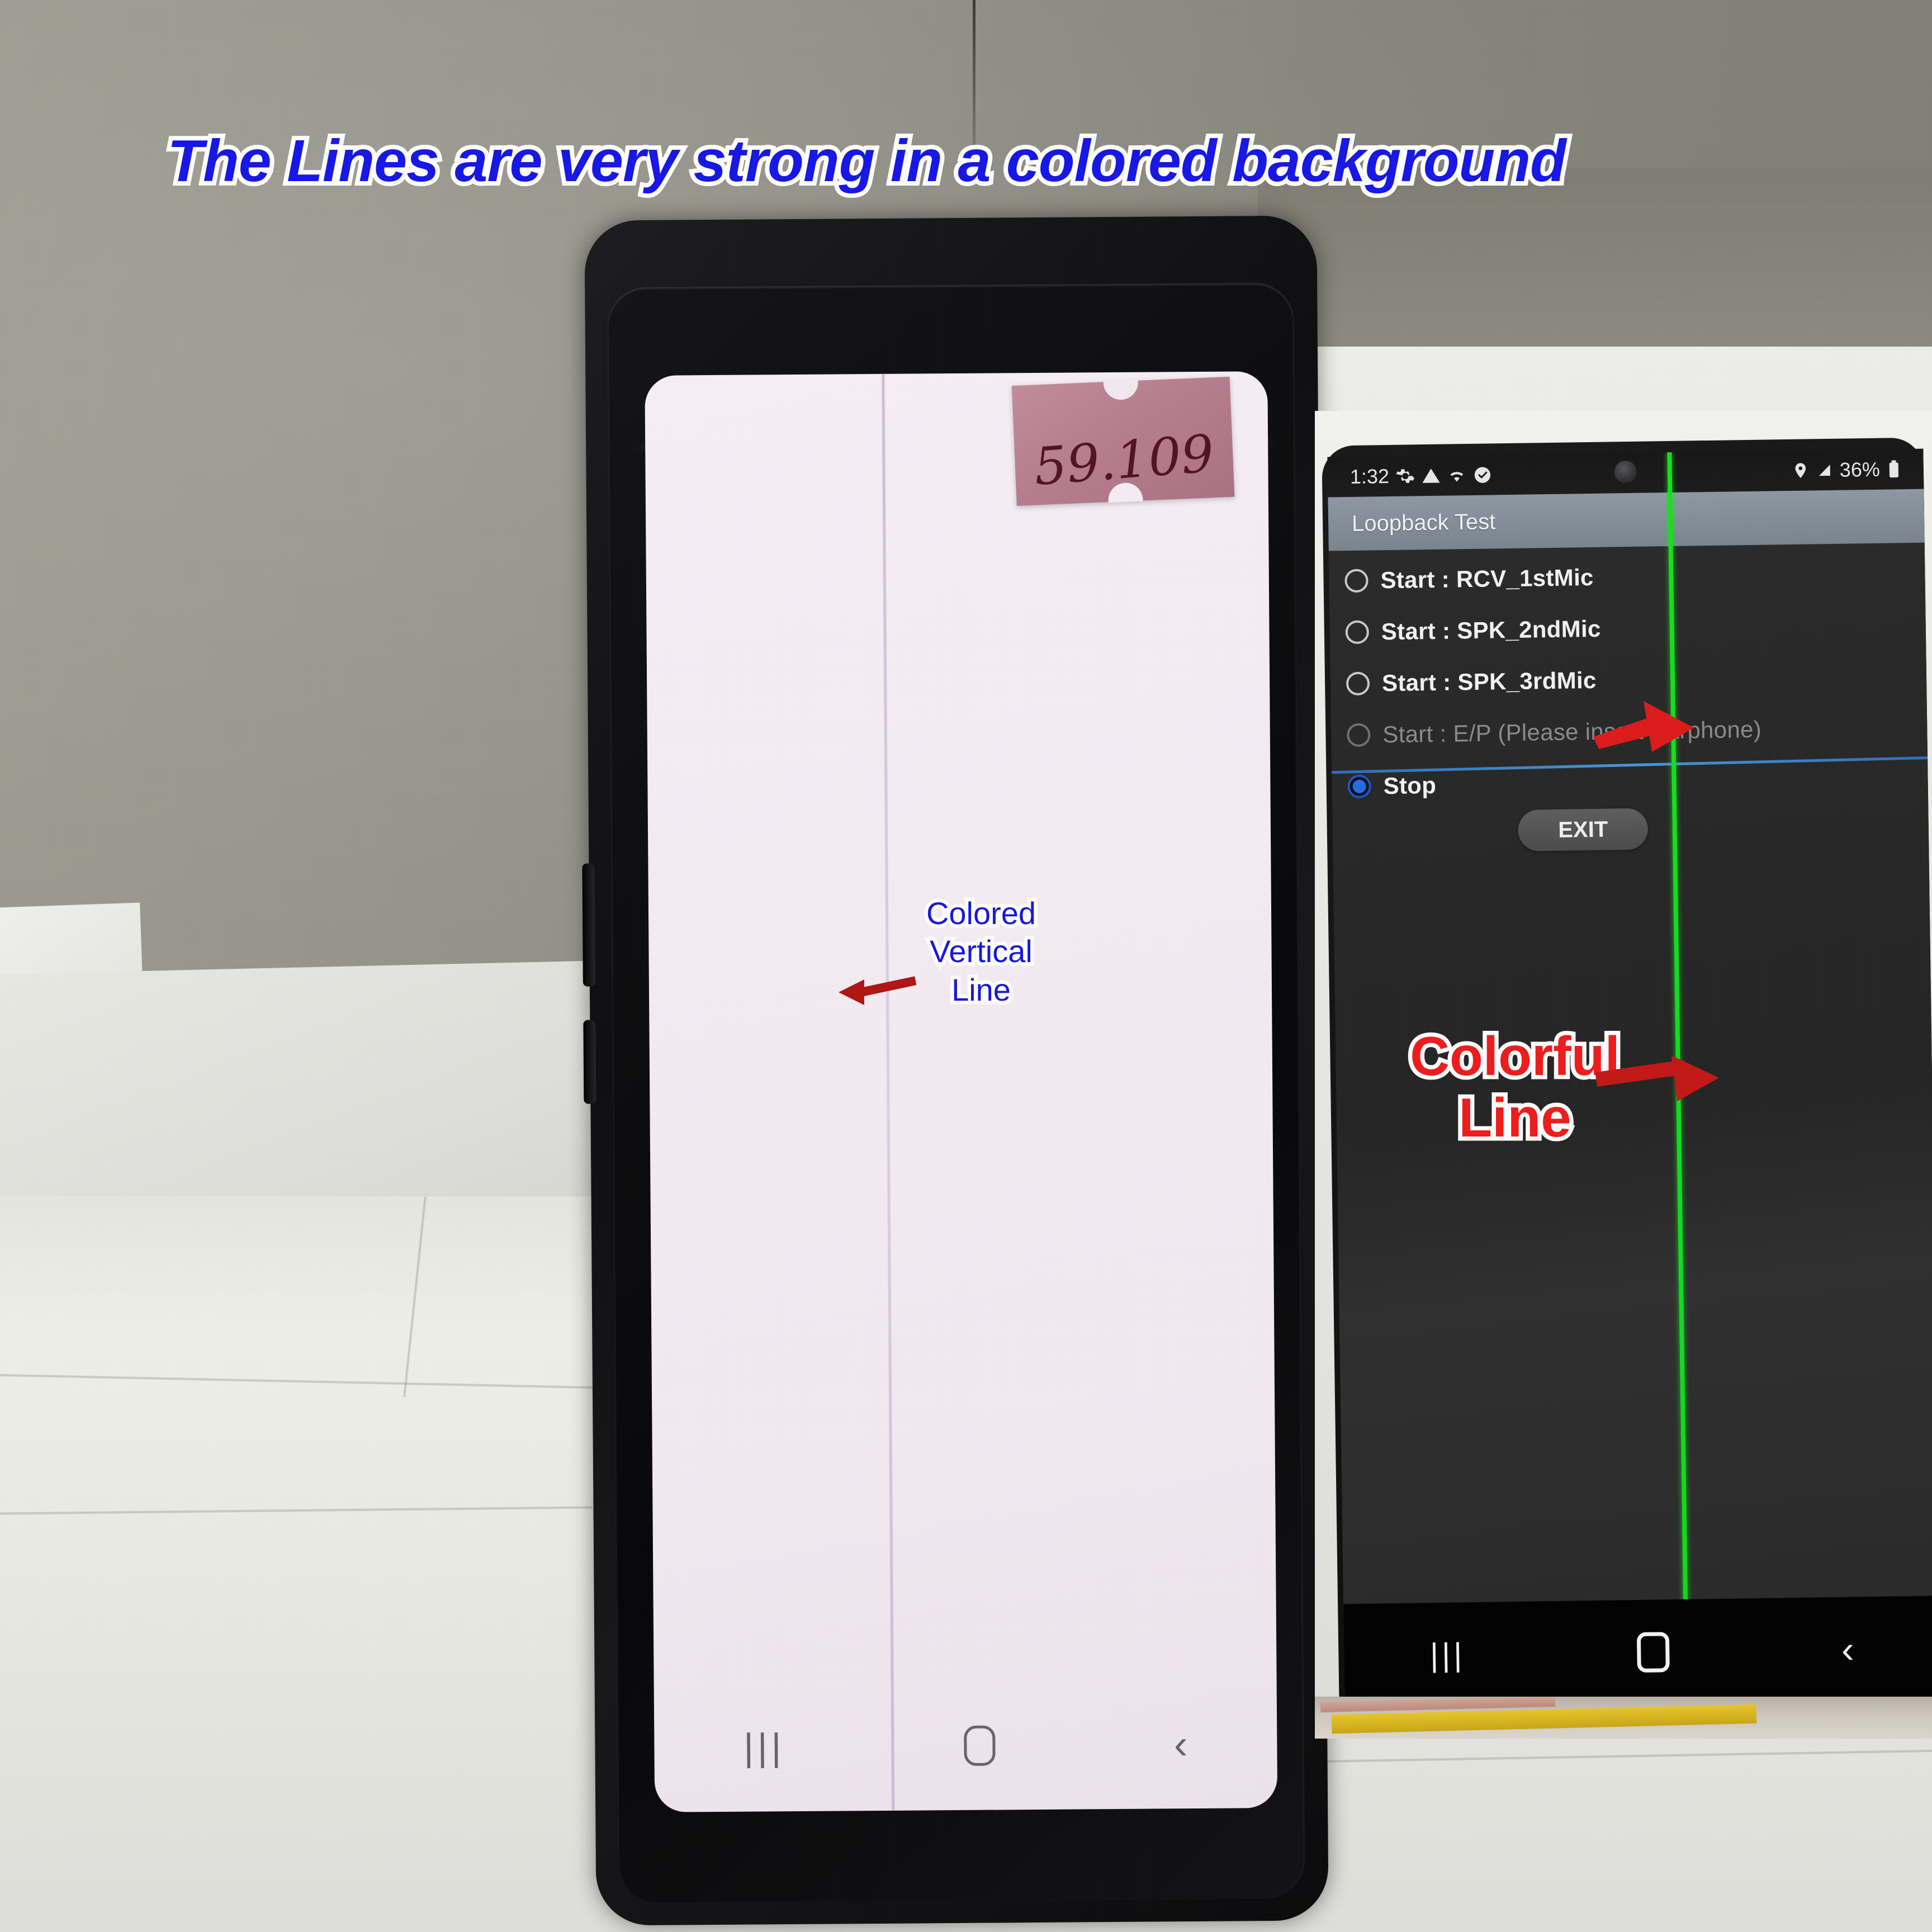 The image size is (1932, 1932). What do you see at coordinates (1626, 520) in the screenshot?
I see `app-title-bar: Loopback Test` at bounding box center [1626, 520].